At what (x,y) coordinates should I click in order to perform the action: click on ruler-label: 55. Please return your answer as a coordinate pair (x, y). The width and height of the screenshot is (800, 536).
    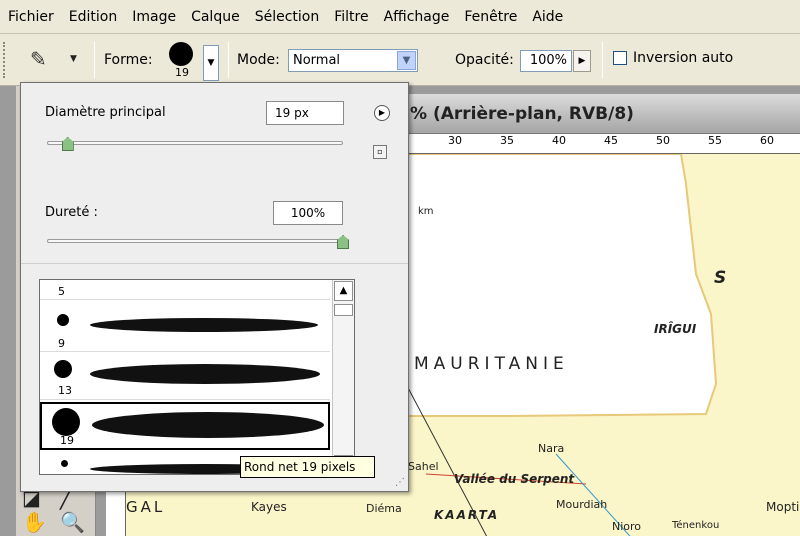
    Looking at the image, I should click on (715, 140).